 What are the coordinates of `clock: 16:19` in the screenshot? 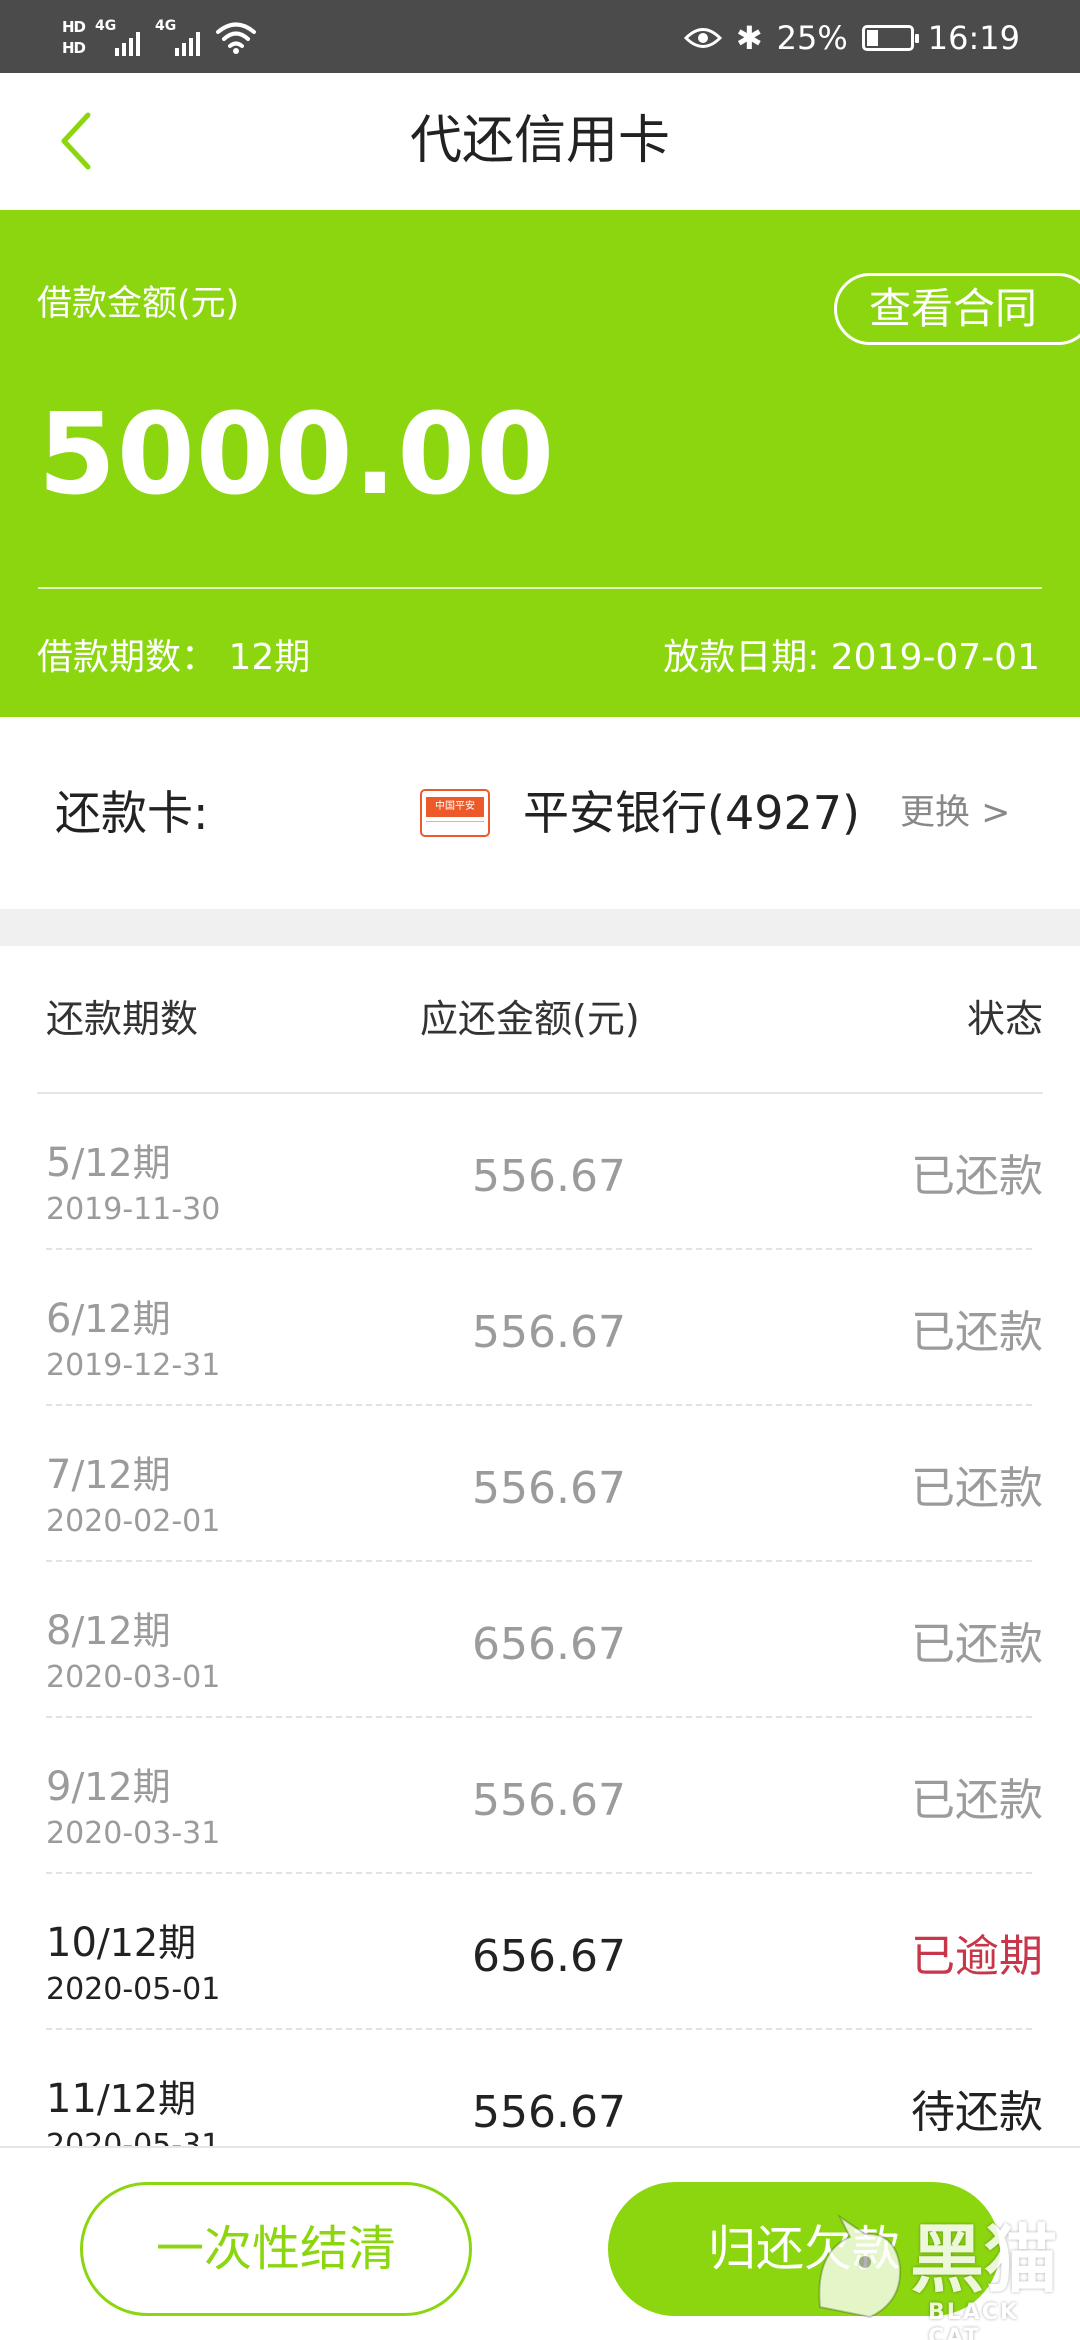 It's located at (973, 38).